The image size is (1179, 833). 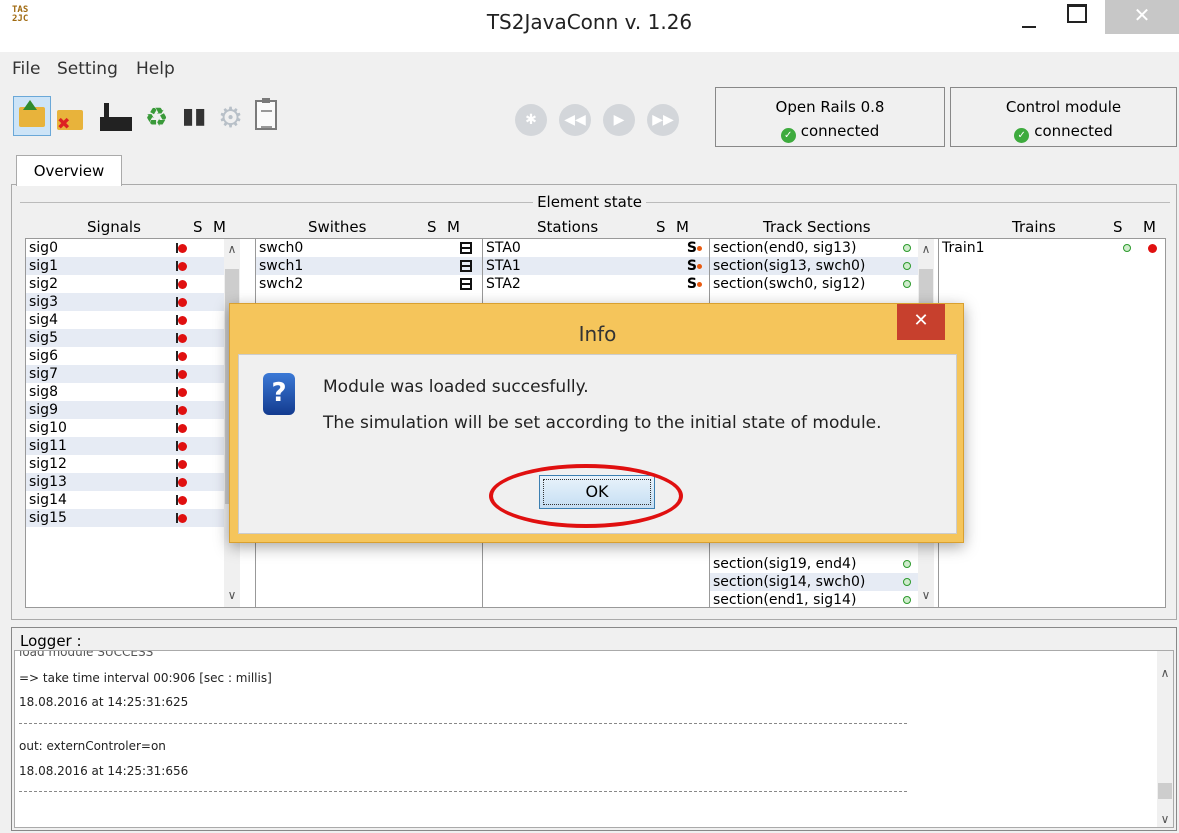 I want to click on list-item-label: STA1, so click(x=503, y=266).